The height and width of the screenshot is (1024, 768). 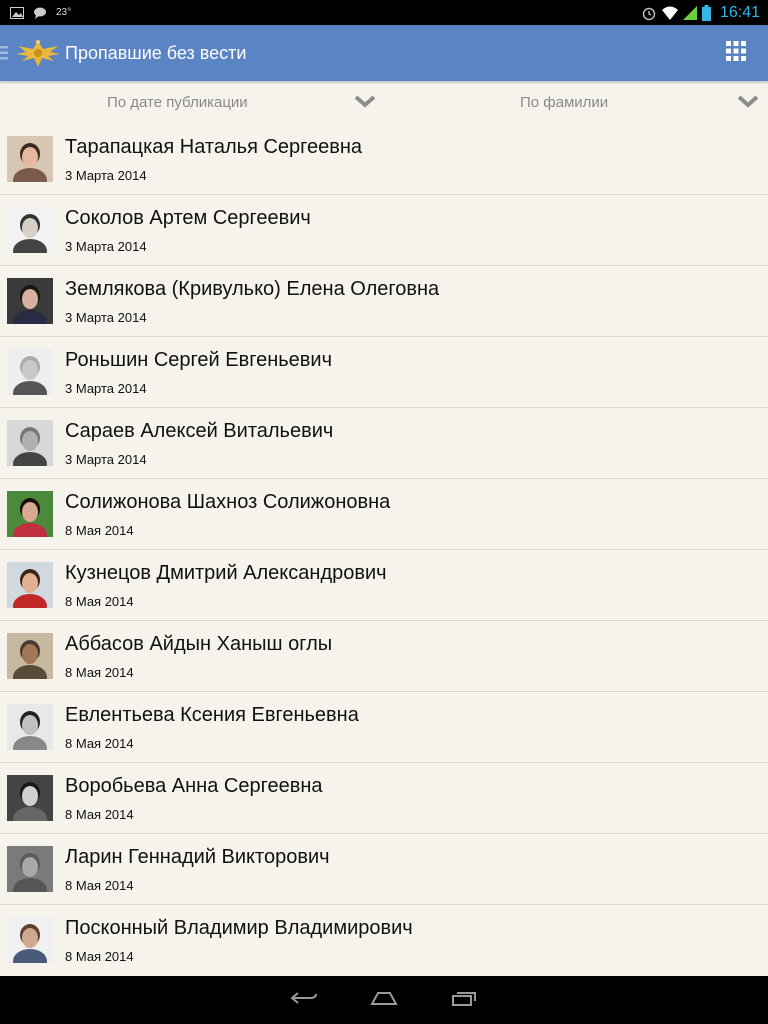 I want to click on sort-by-date-dropdown: По дате публикации, so click(x=192, y=103).